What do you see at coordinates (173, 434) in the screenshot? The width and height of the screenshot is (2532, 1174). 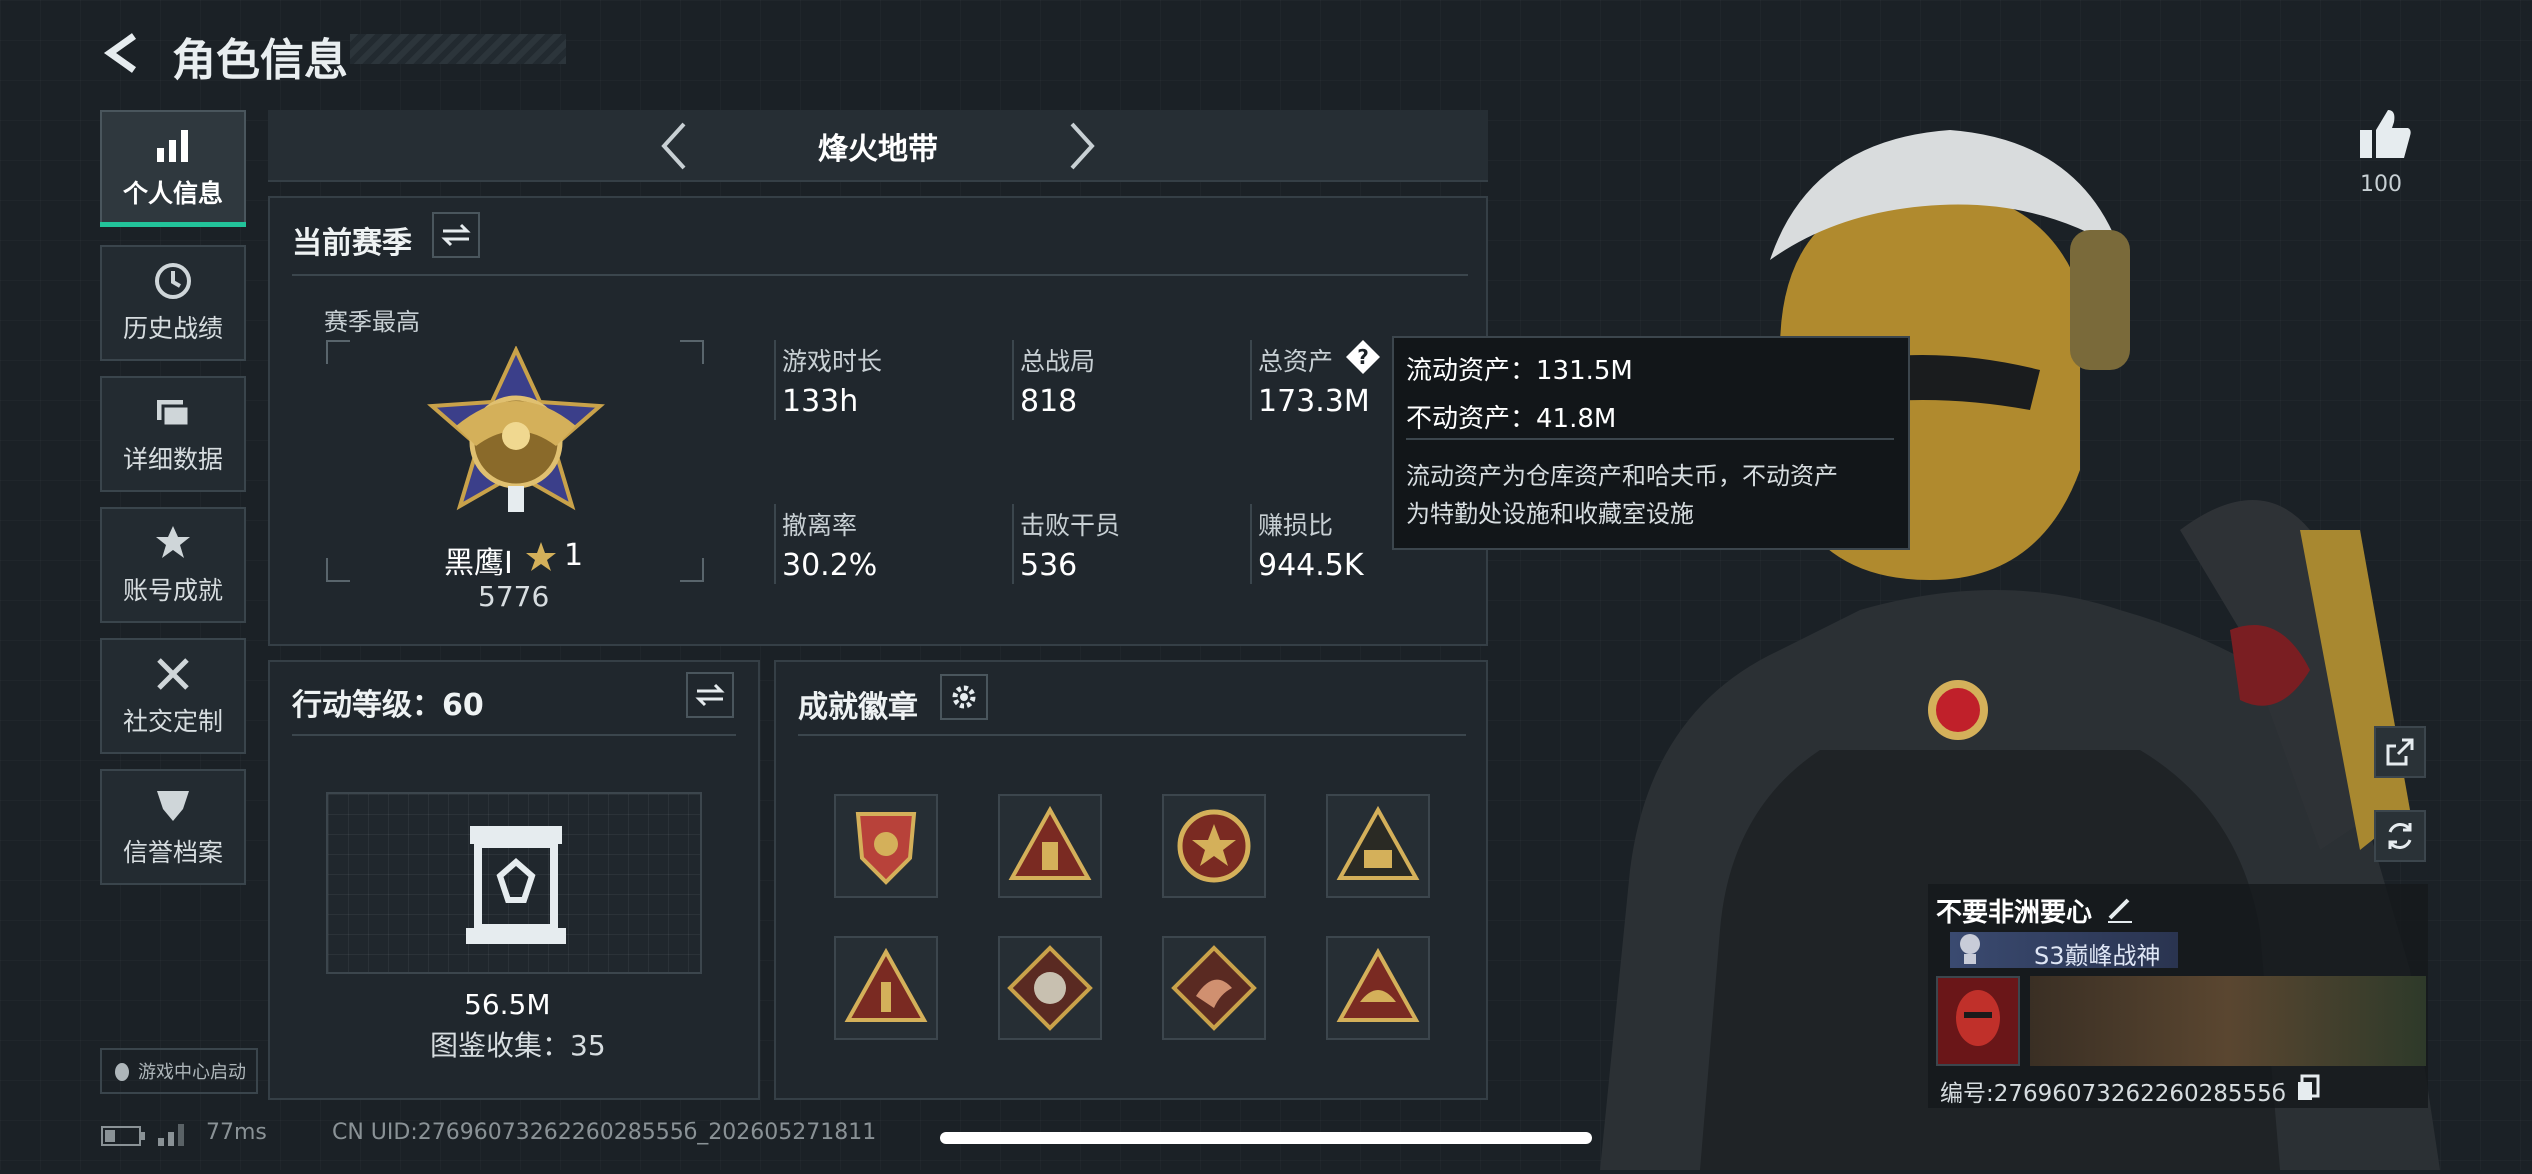 I see `sidebar-item-detailed-data: 详细数据` at bounding box center [173, 434].